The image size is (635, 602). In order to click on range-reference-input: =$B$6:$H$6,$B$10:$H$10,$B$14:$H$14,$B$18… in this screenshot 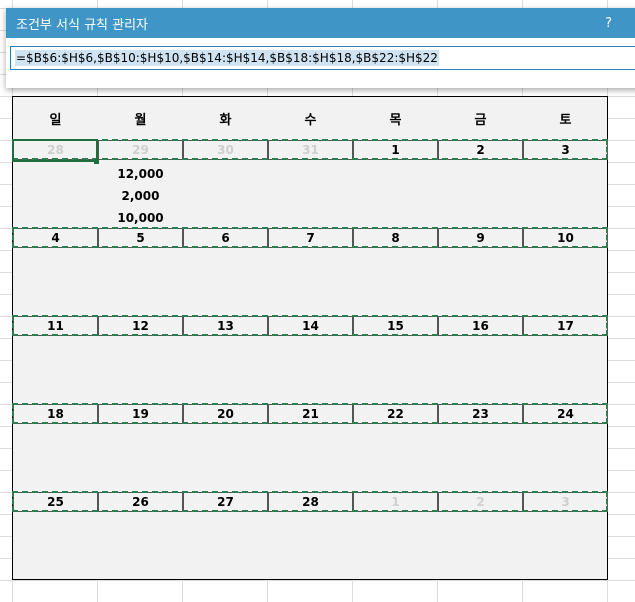, I will do `click(322, 58)`.